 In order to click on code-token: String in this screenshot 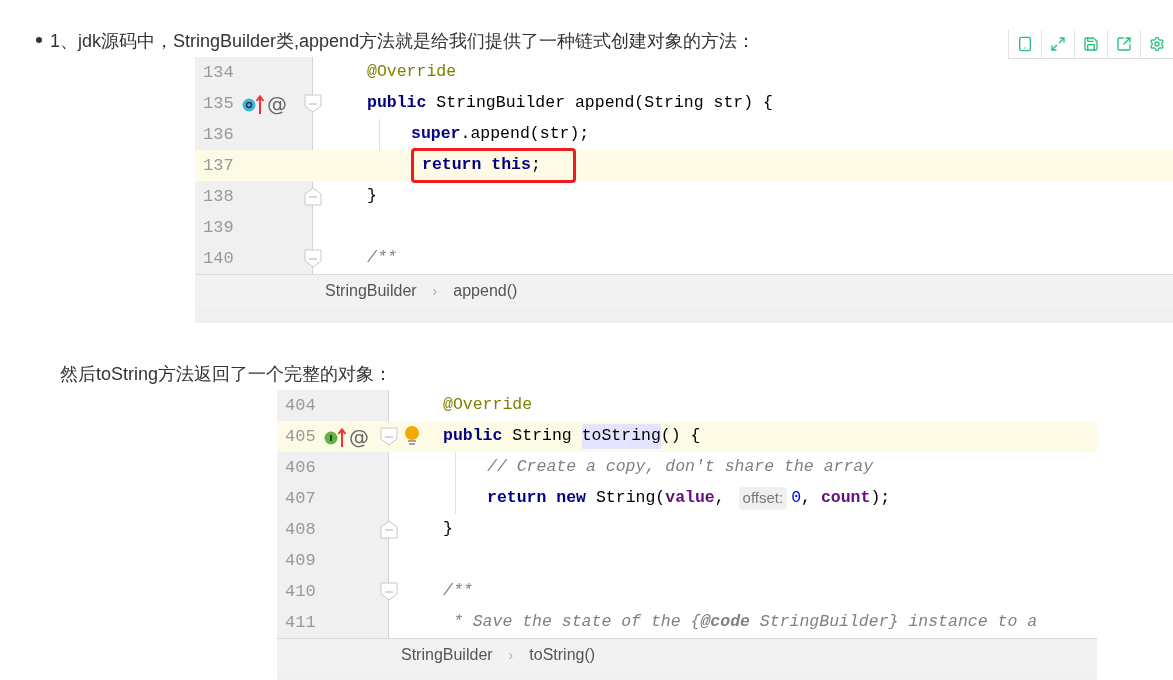, I will do `click(542, 436)`.